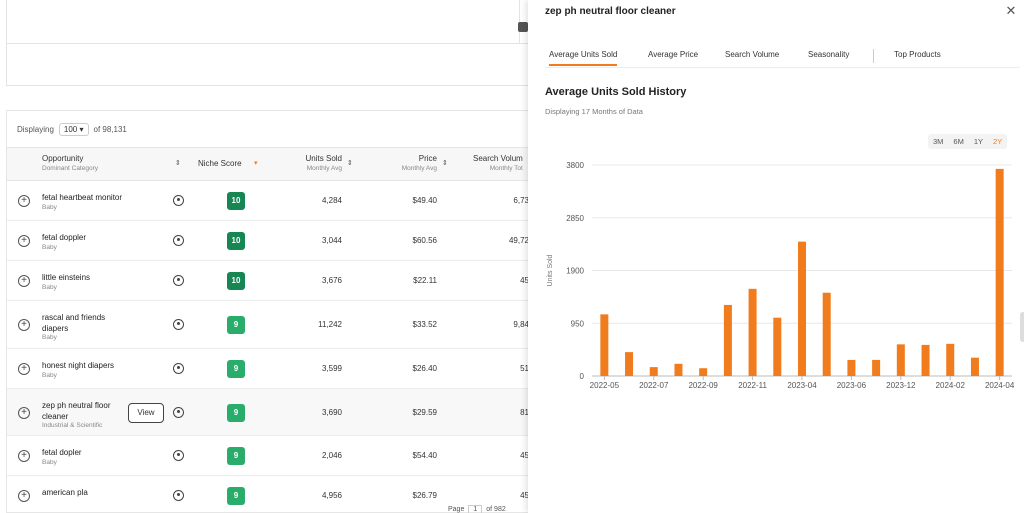  Describe the element at coordinates (575, 165) in the screenshot. I see `y-tick-label: 3800` at that location.